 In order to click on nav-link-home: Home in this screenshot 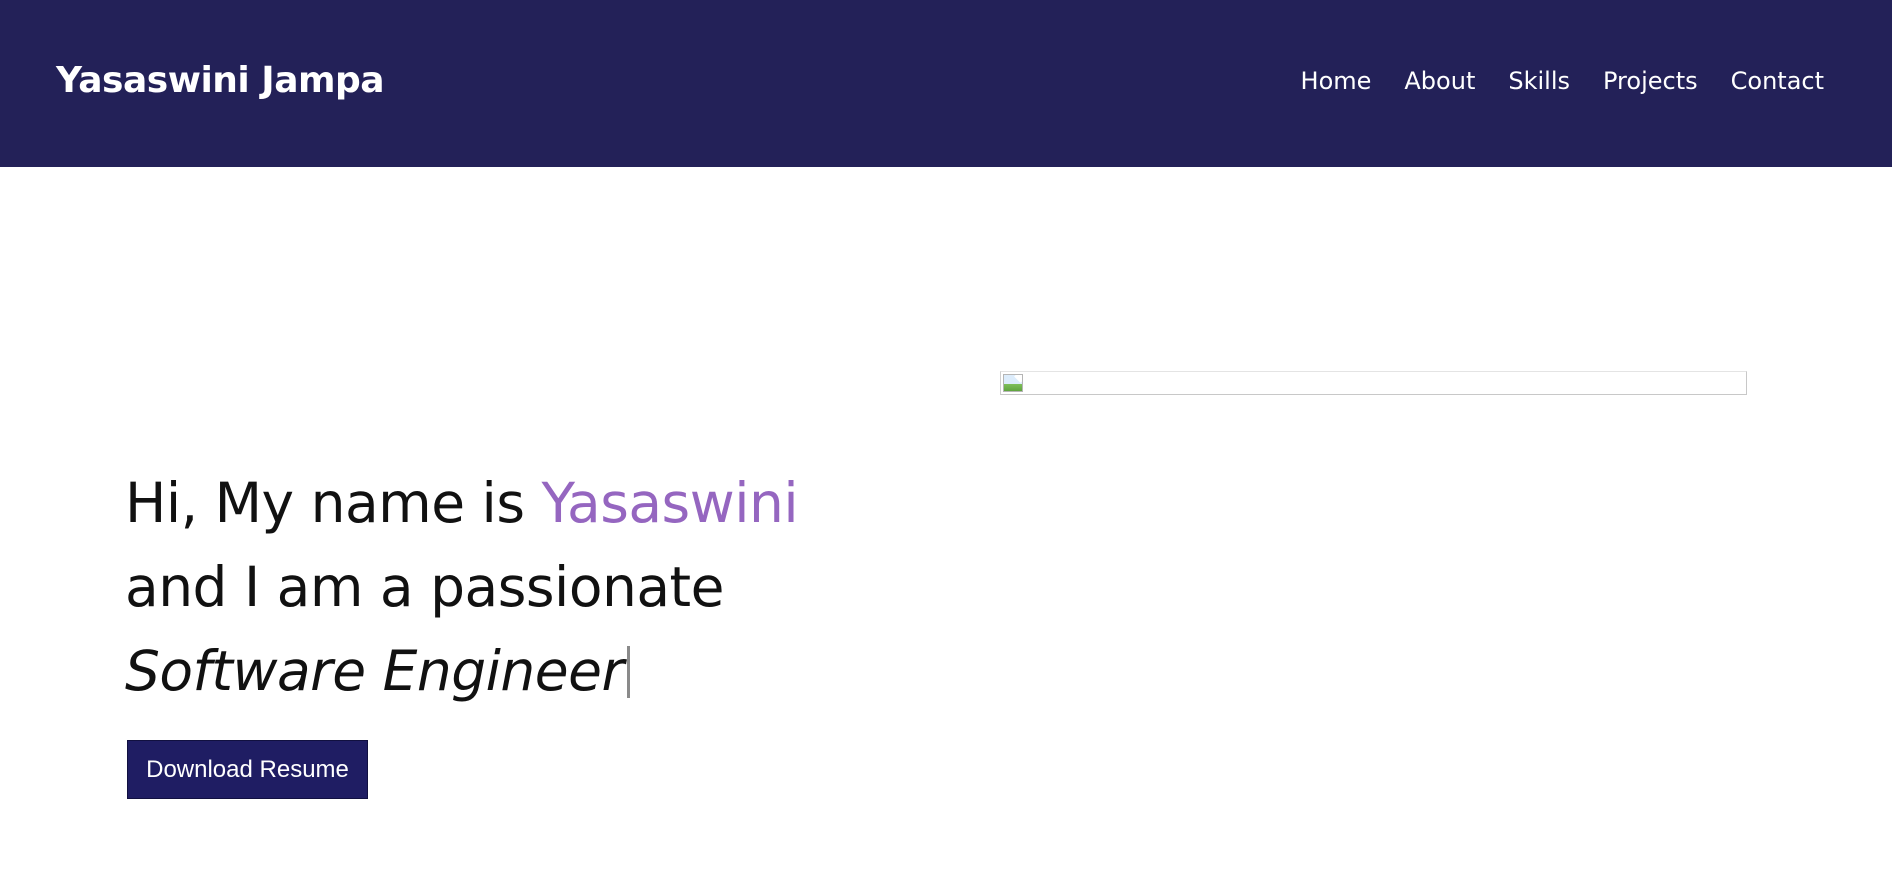, I will do `click(1336, 81)`.